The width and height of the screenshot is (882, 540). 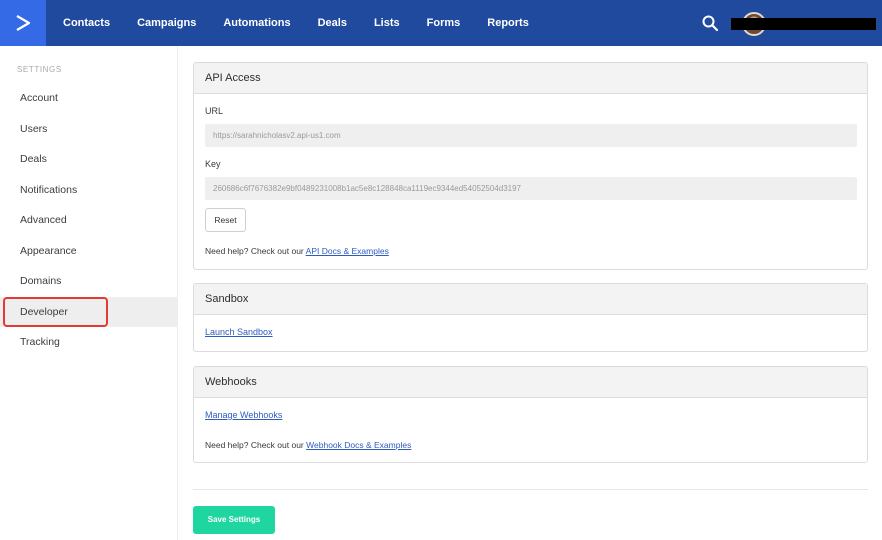 What do you see at coordinates (710, 23) in the screenshot?
I see `search-icon` at bounding box center [710, 23].